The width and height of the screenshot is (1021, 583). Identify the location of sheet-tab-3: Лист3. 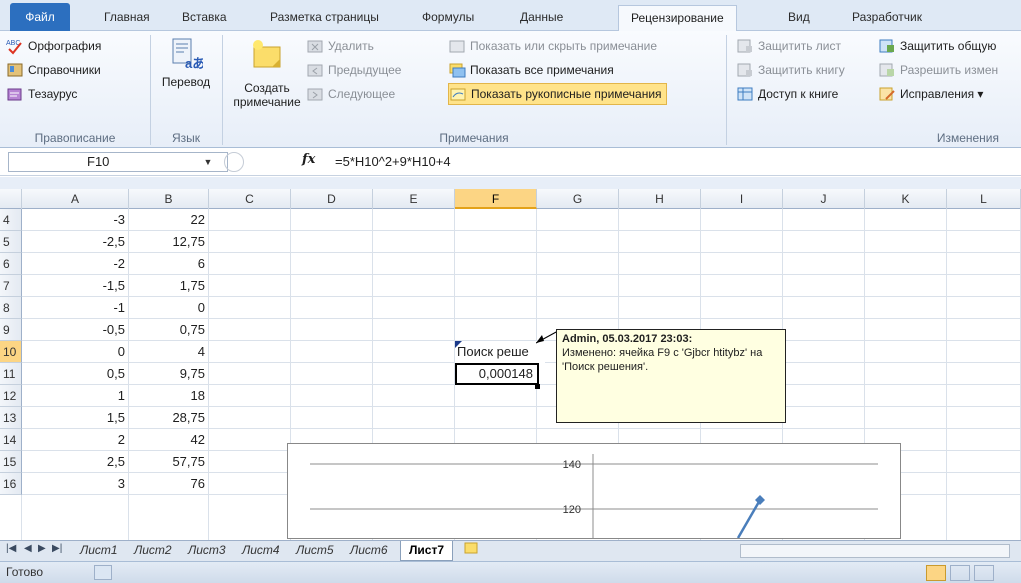
(207, 551).